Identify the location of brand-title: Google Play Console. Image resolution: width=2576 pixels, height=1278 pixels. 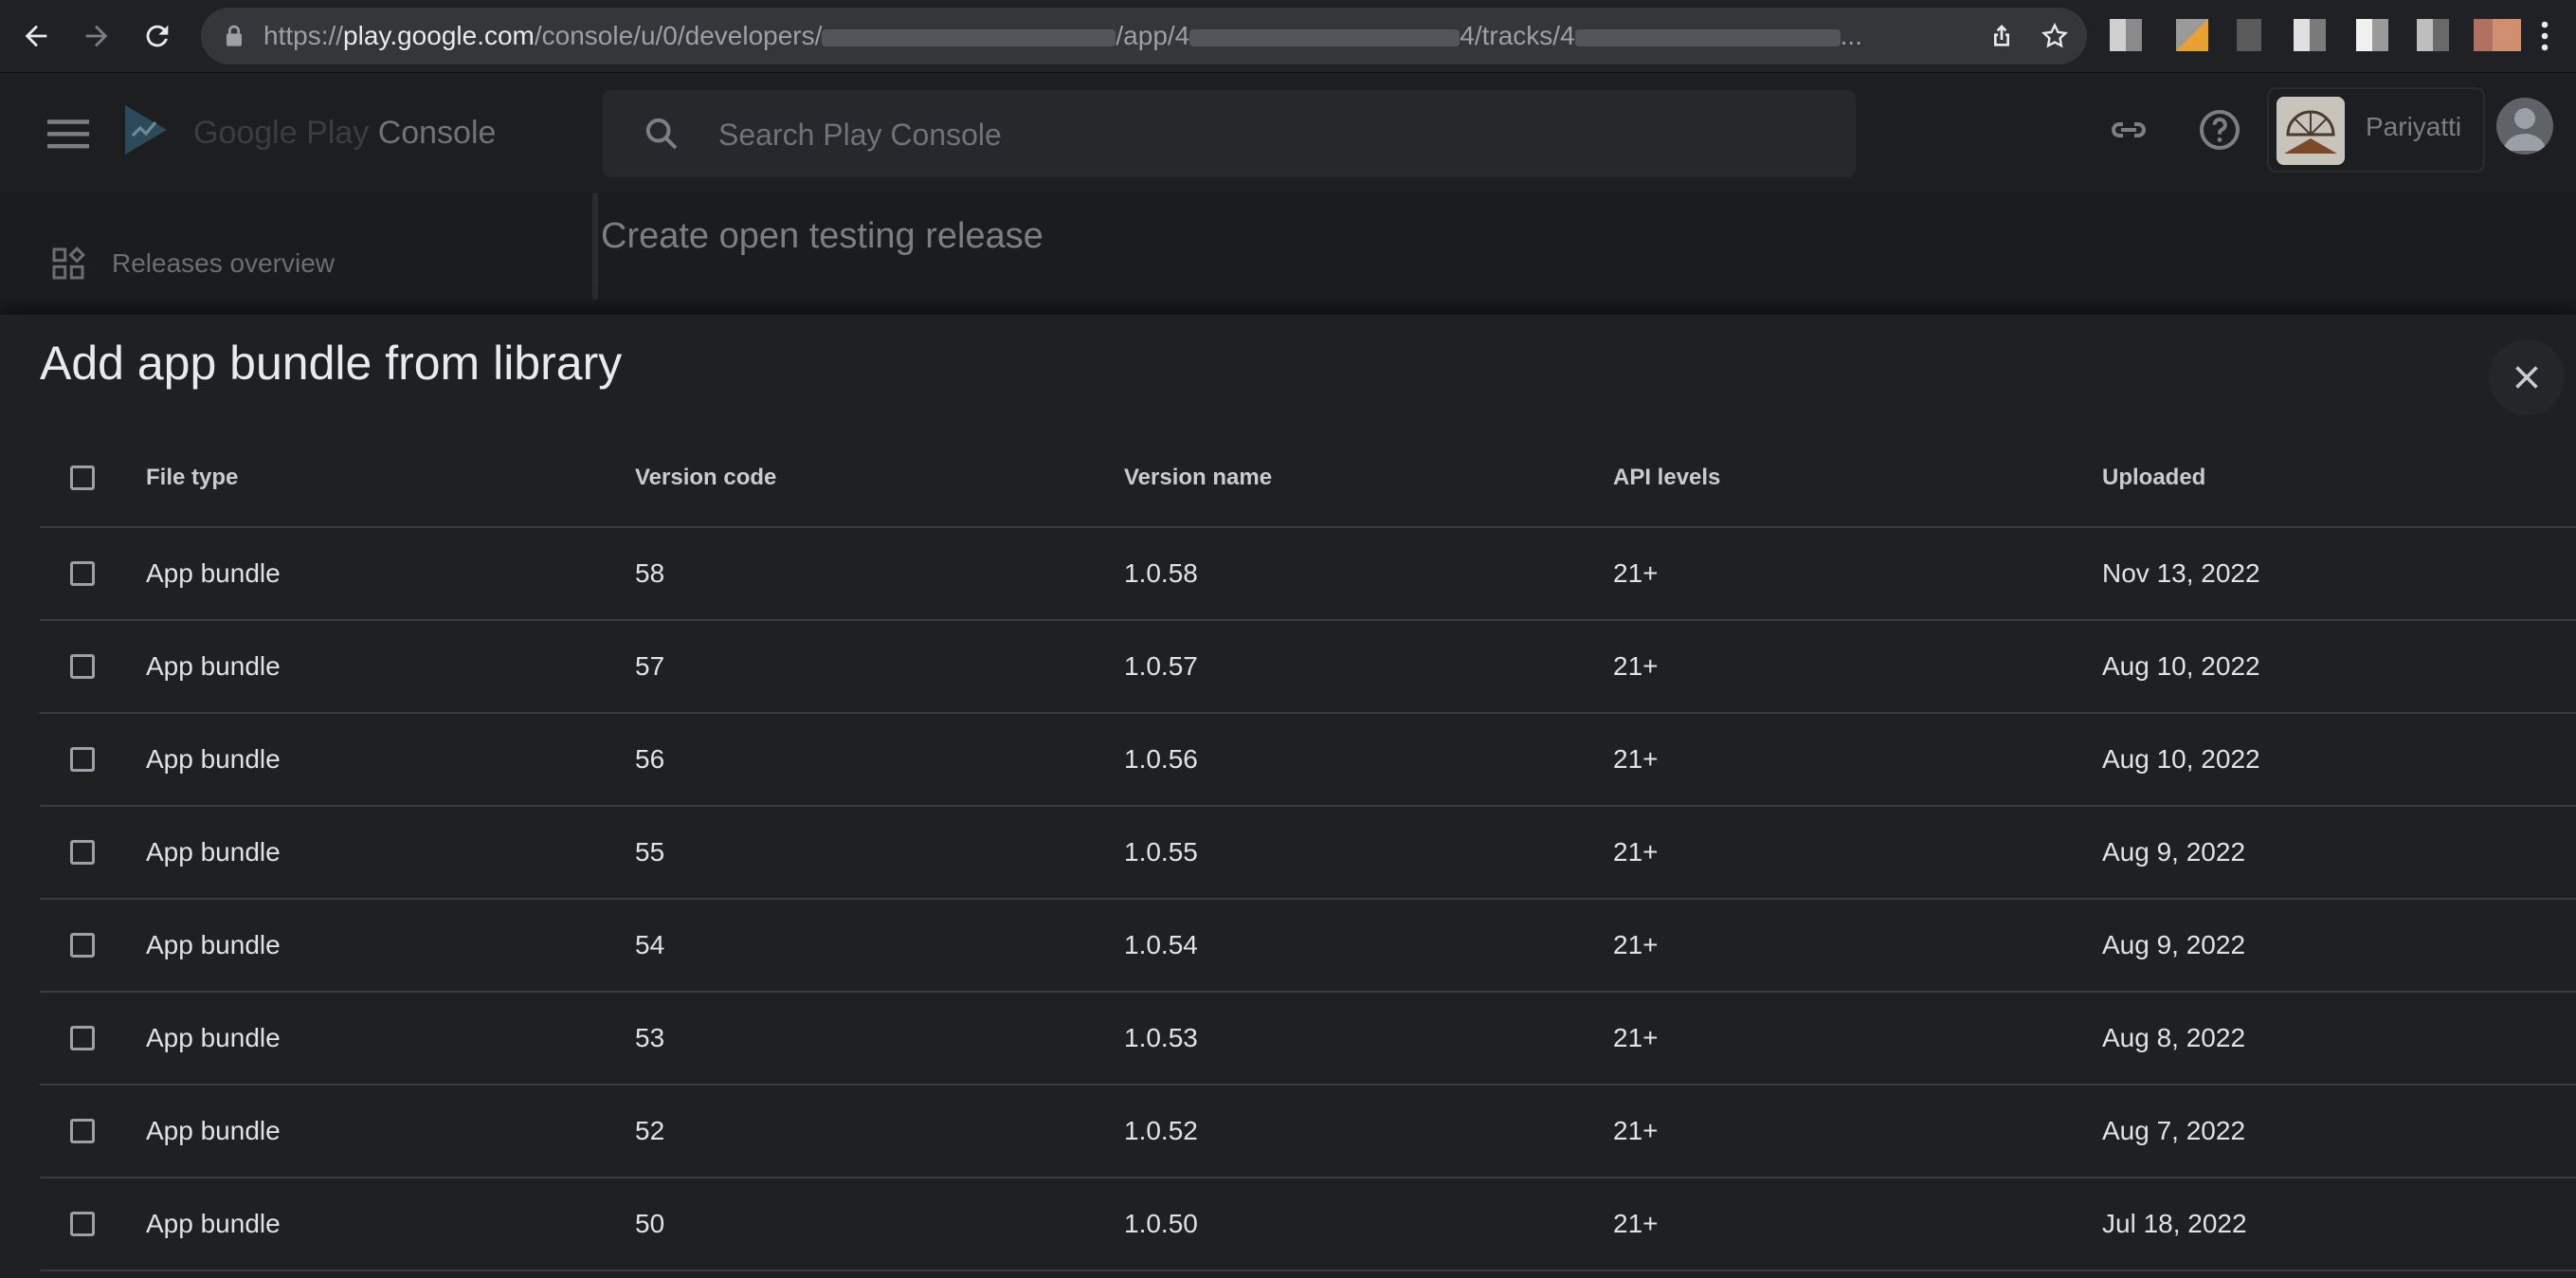
(344, 133).